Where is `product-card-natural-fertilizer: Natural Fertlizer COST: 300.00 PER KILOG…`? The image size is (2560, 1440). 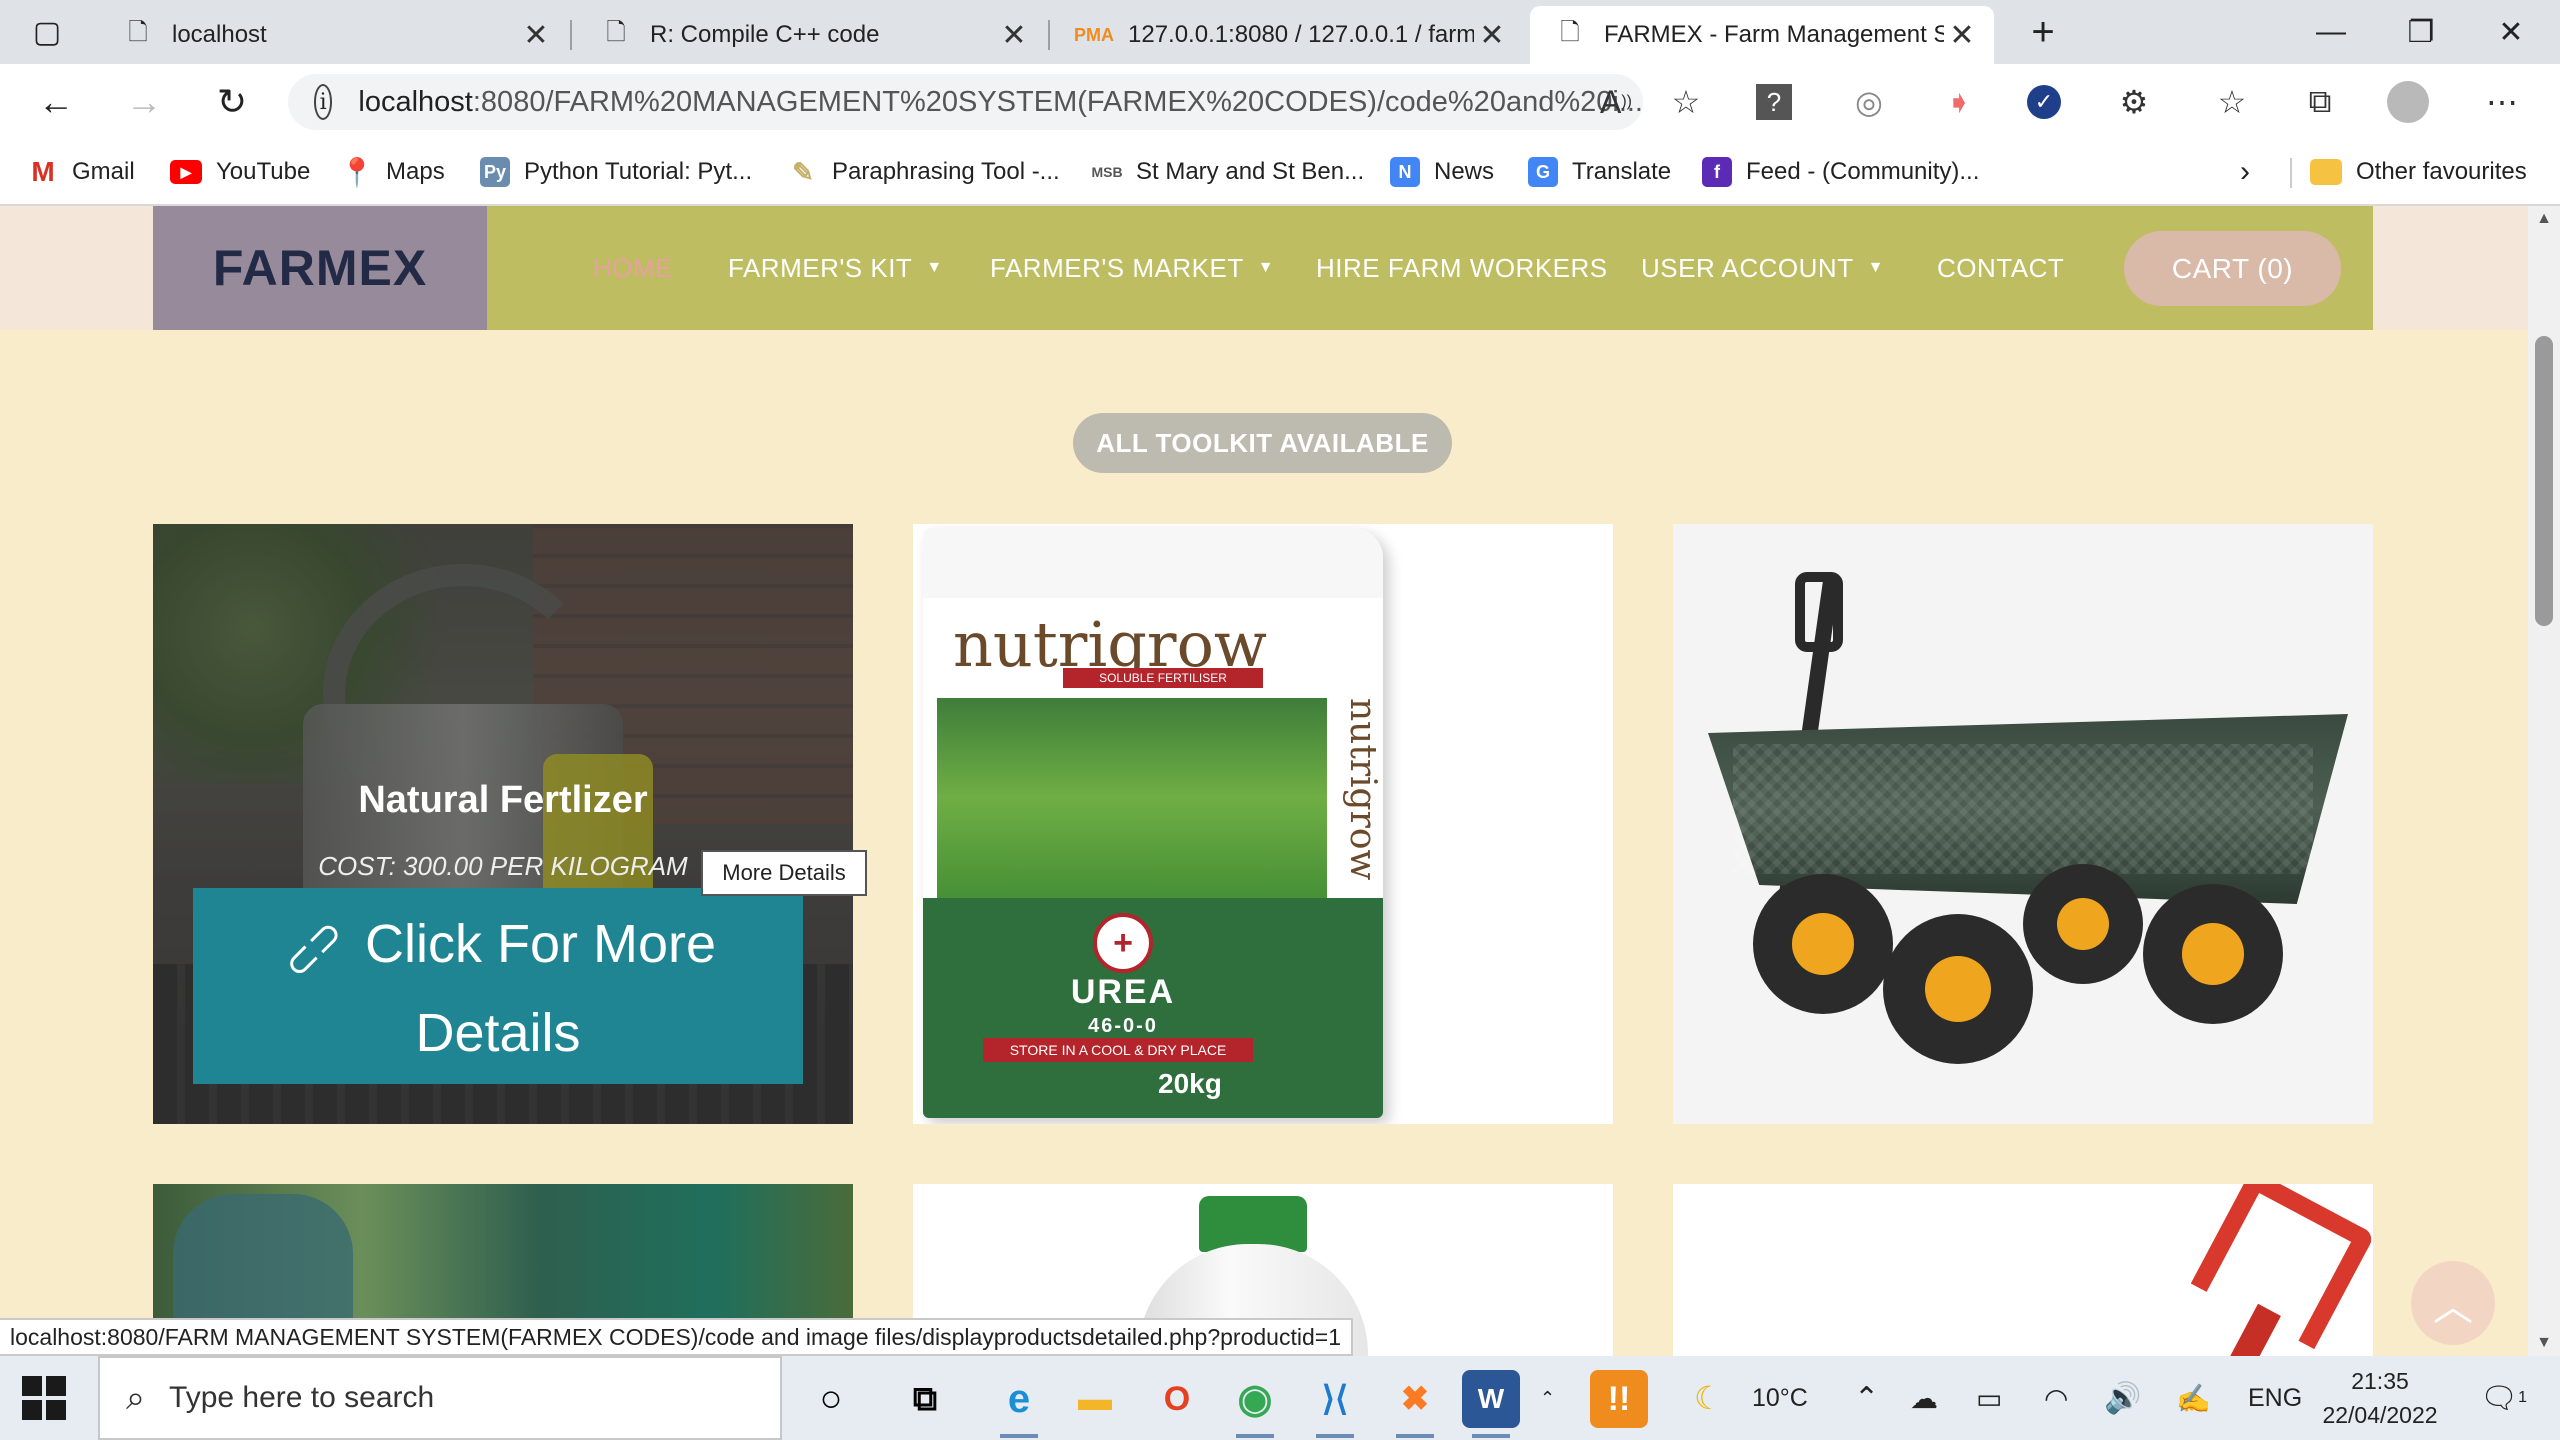 product-card-natural-fertilizer: Natural Fertlizer COST: 300.00 PER KILOG… is located at coordinates (503, 824).